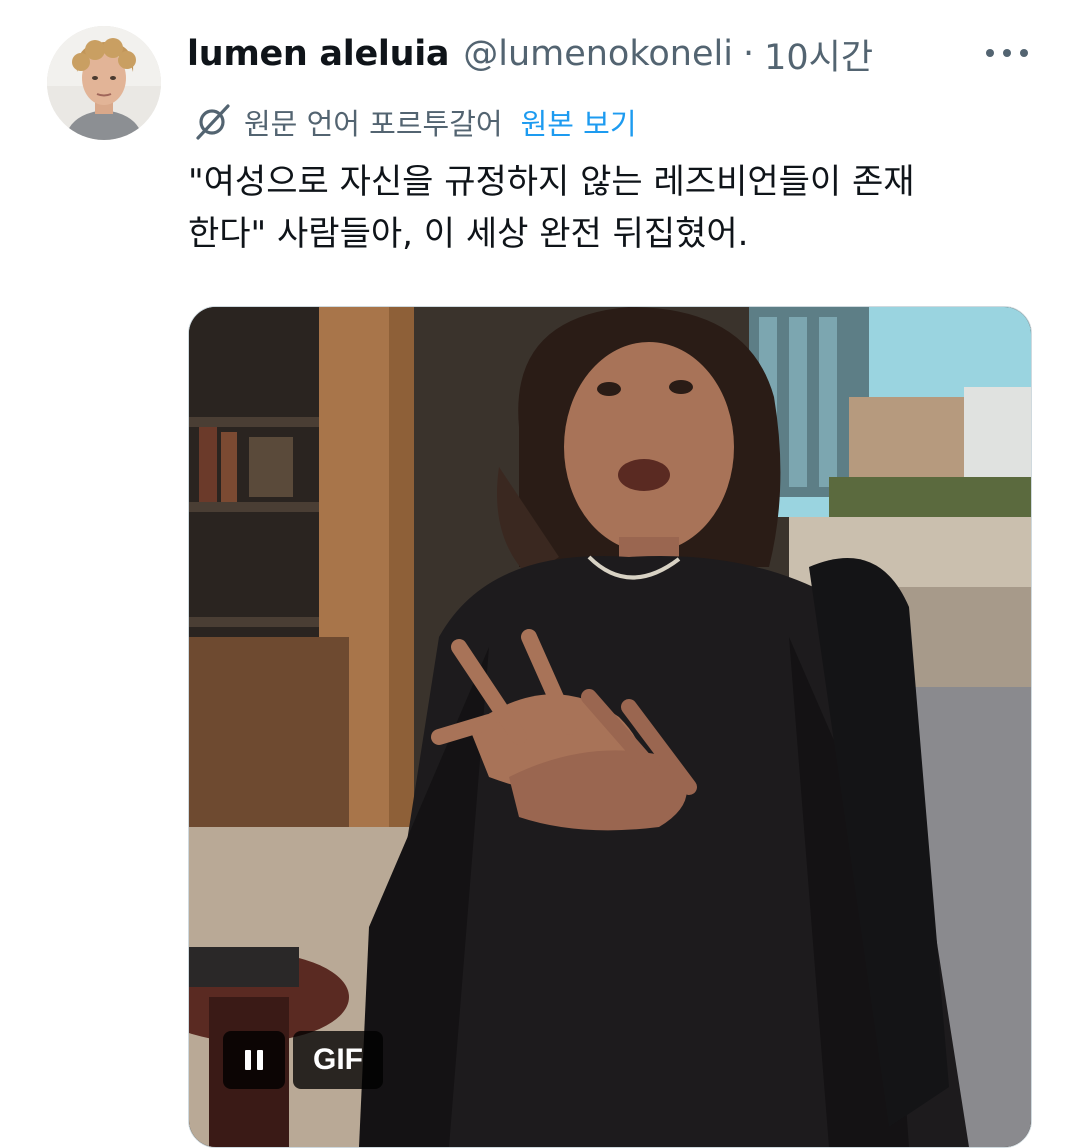 This screenshot has height=1148, width=1080. What do you see at coordinates (579, 122) in the screenshot?
I see `view-original-link: 원본 보기` at bounding box center [579, 122].